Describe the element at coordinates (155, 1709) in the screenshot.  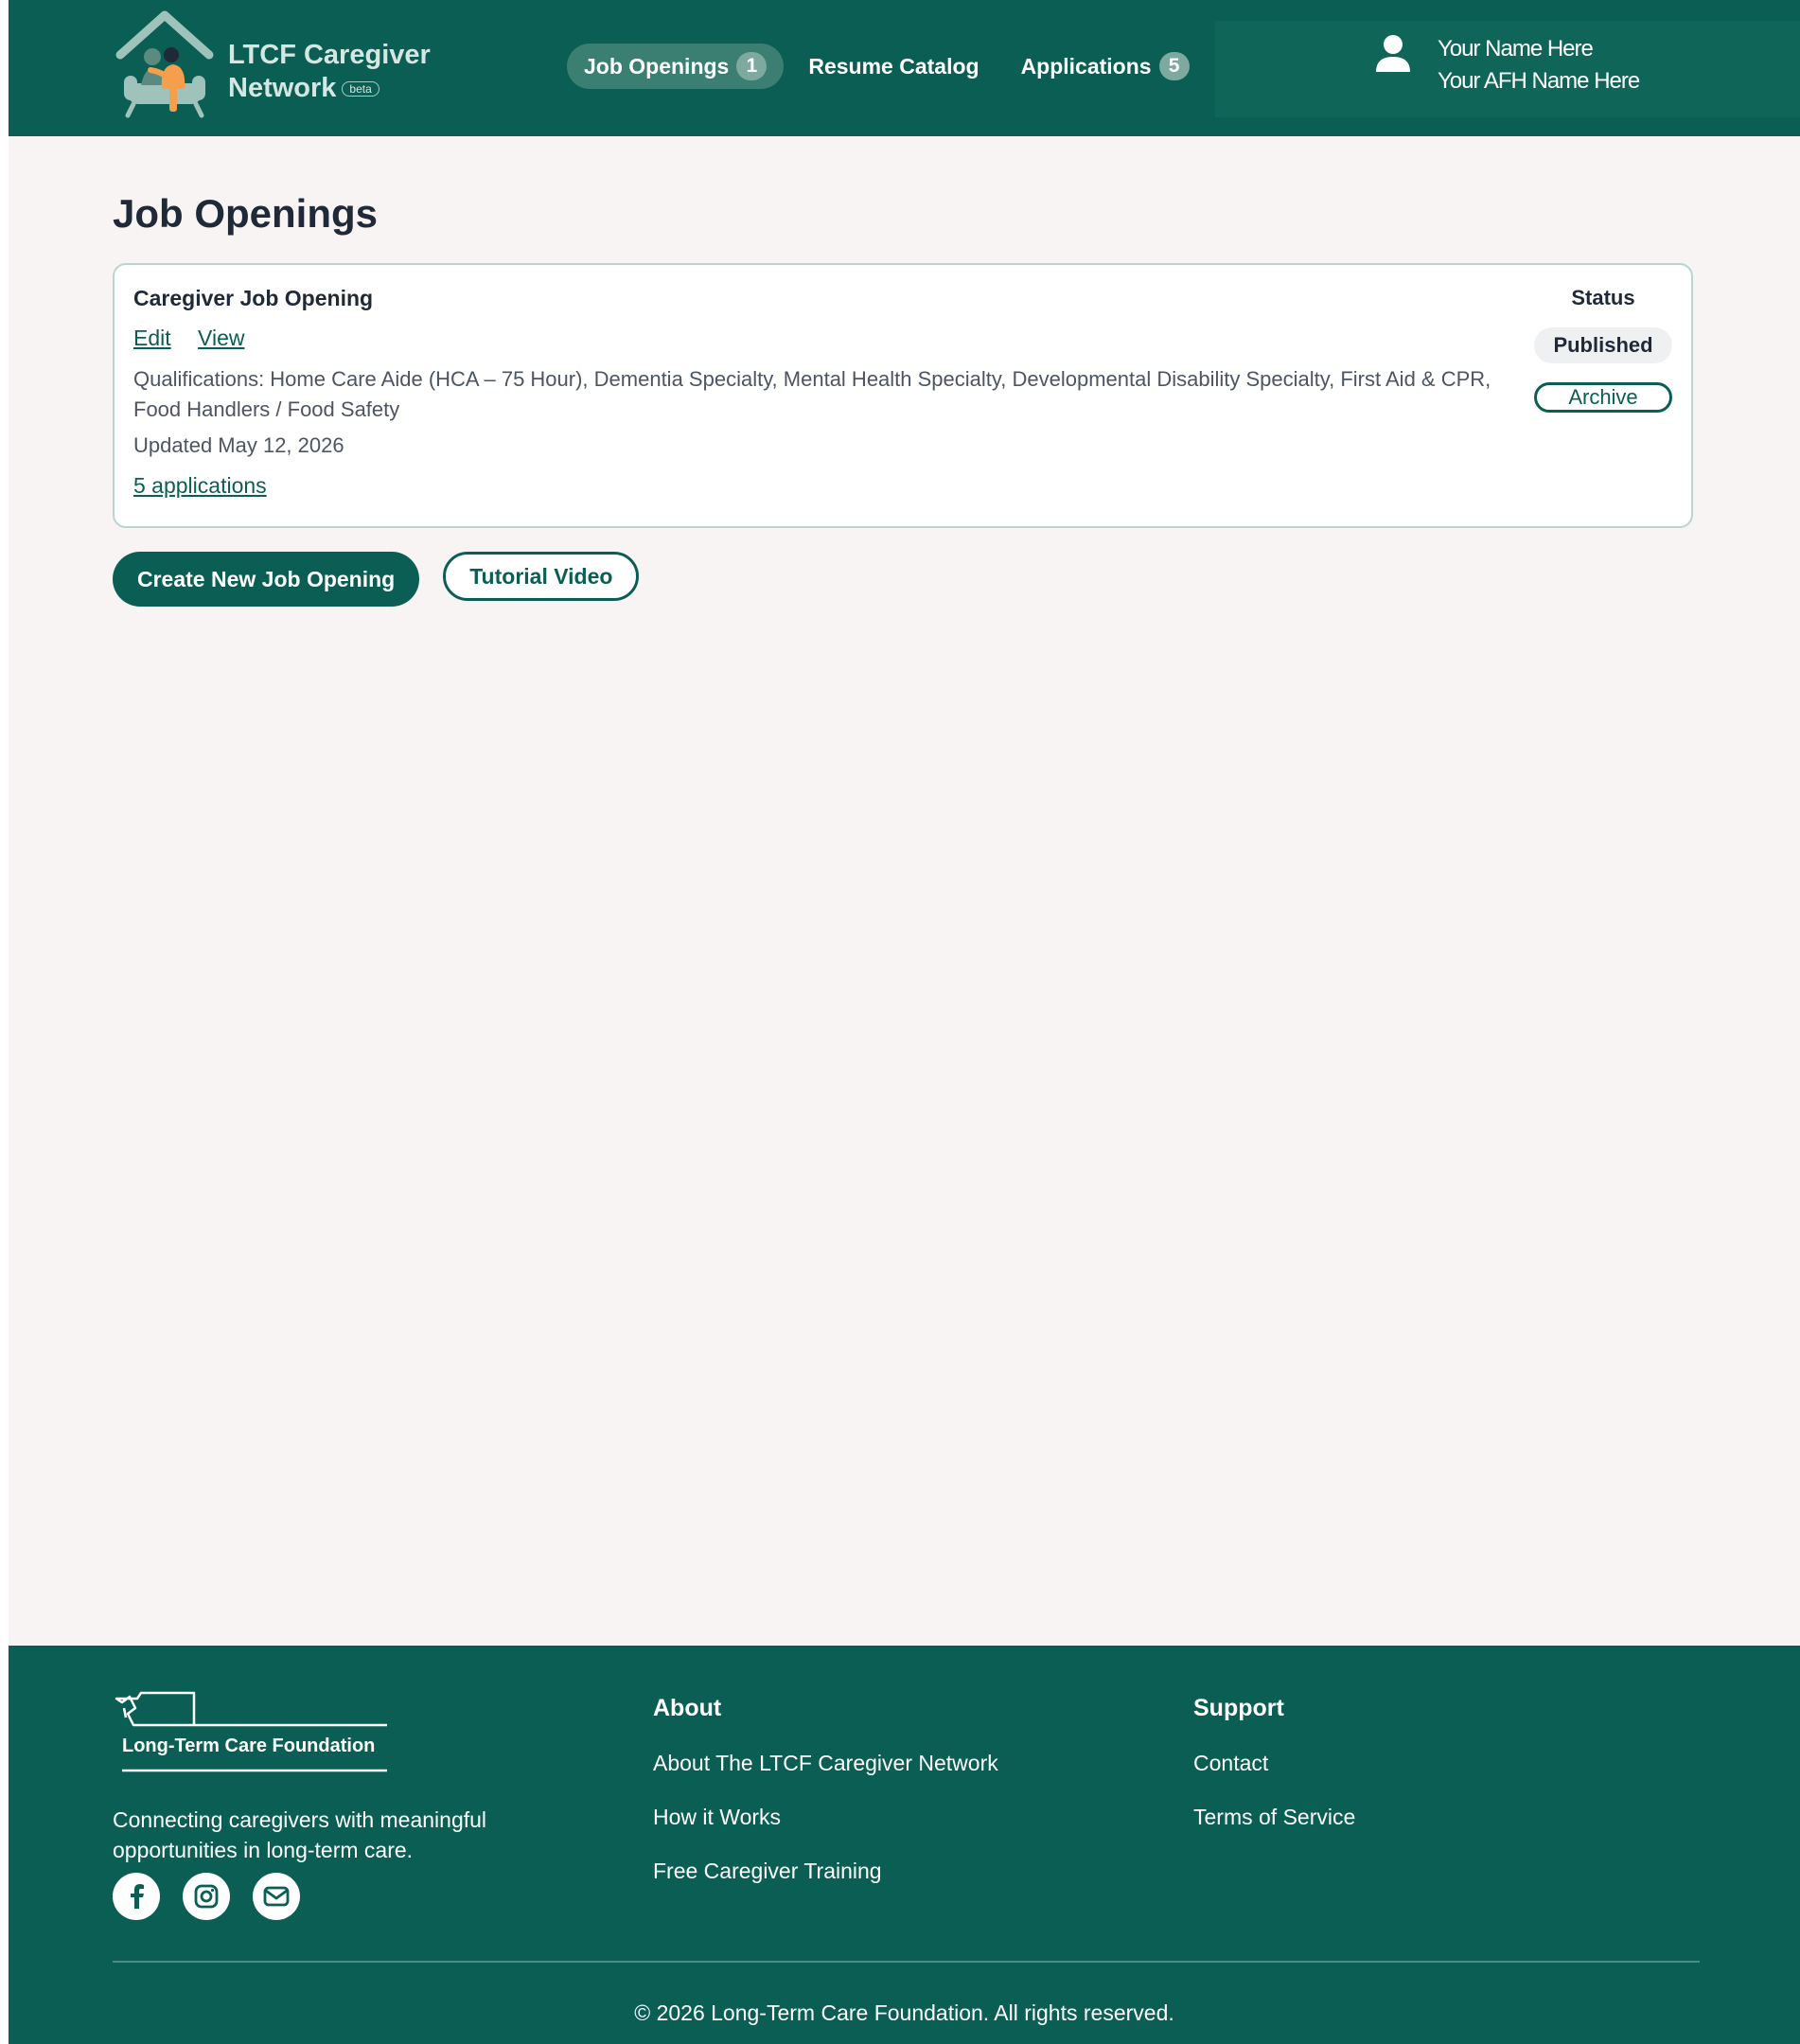
I see `washington-state-icon` at that location.